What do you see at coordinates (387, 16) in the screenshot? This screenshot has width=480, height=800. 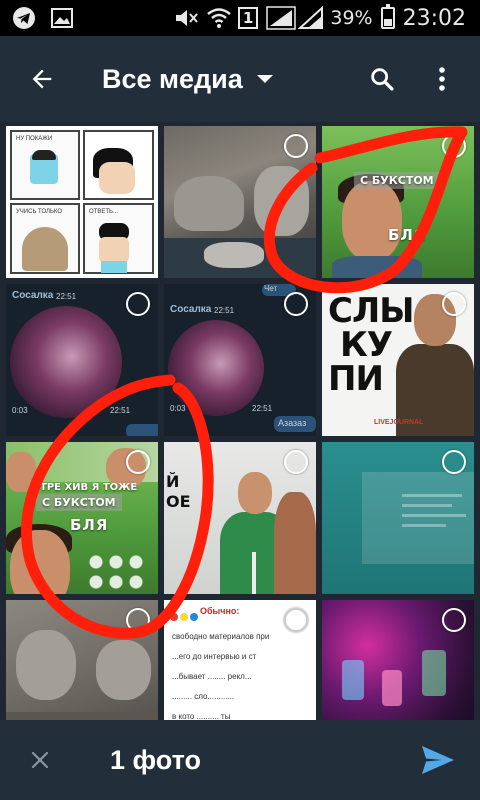 I see `battery-icon` at bounding box center [387, 16].